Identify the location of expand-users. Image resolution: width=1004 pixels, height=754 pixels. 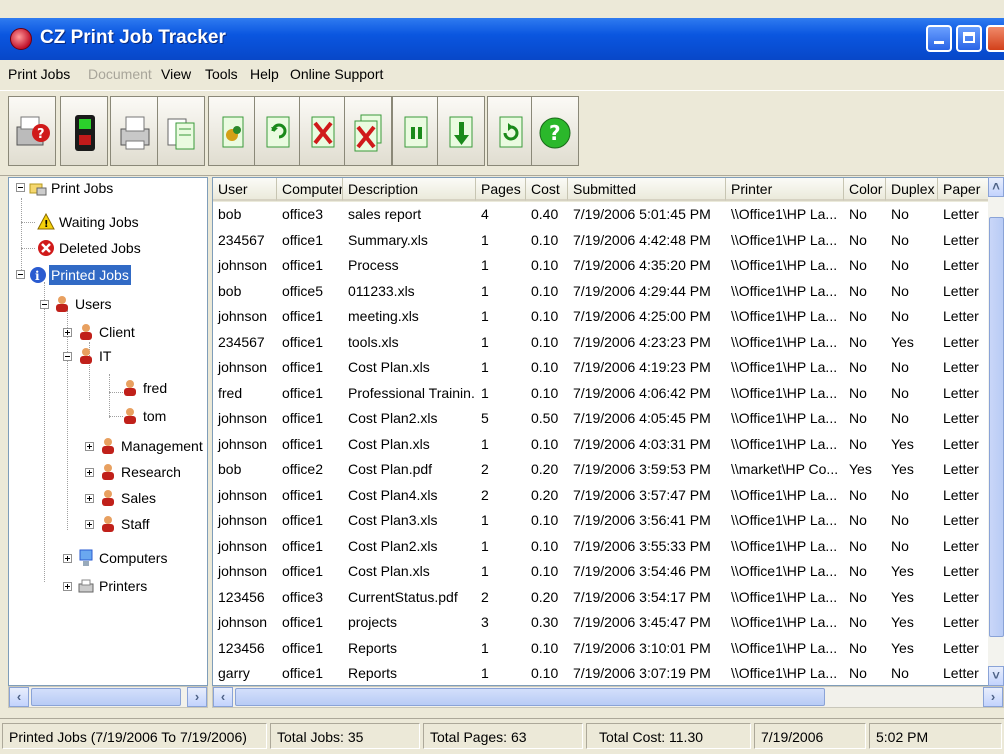
(44, 304).